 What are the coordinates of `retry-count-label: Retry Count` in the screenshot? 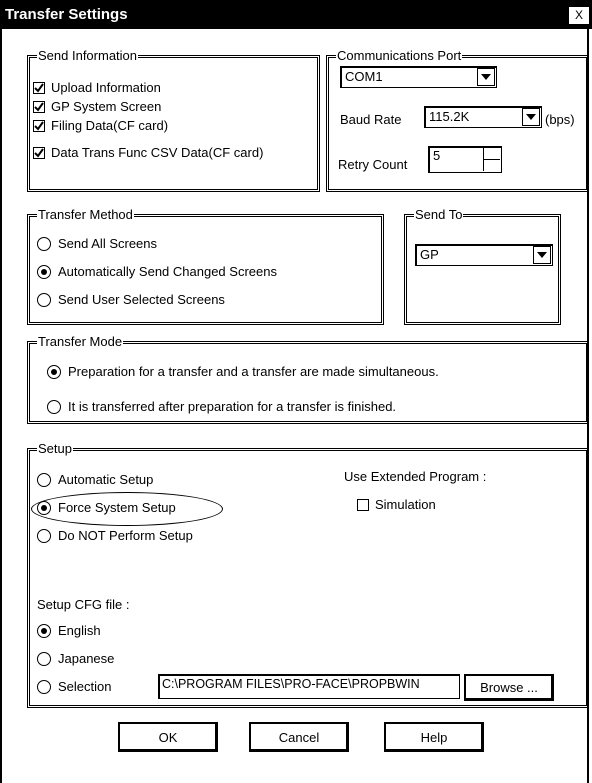 It's located at (373, 164).